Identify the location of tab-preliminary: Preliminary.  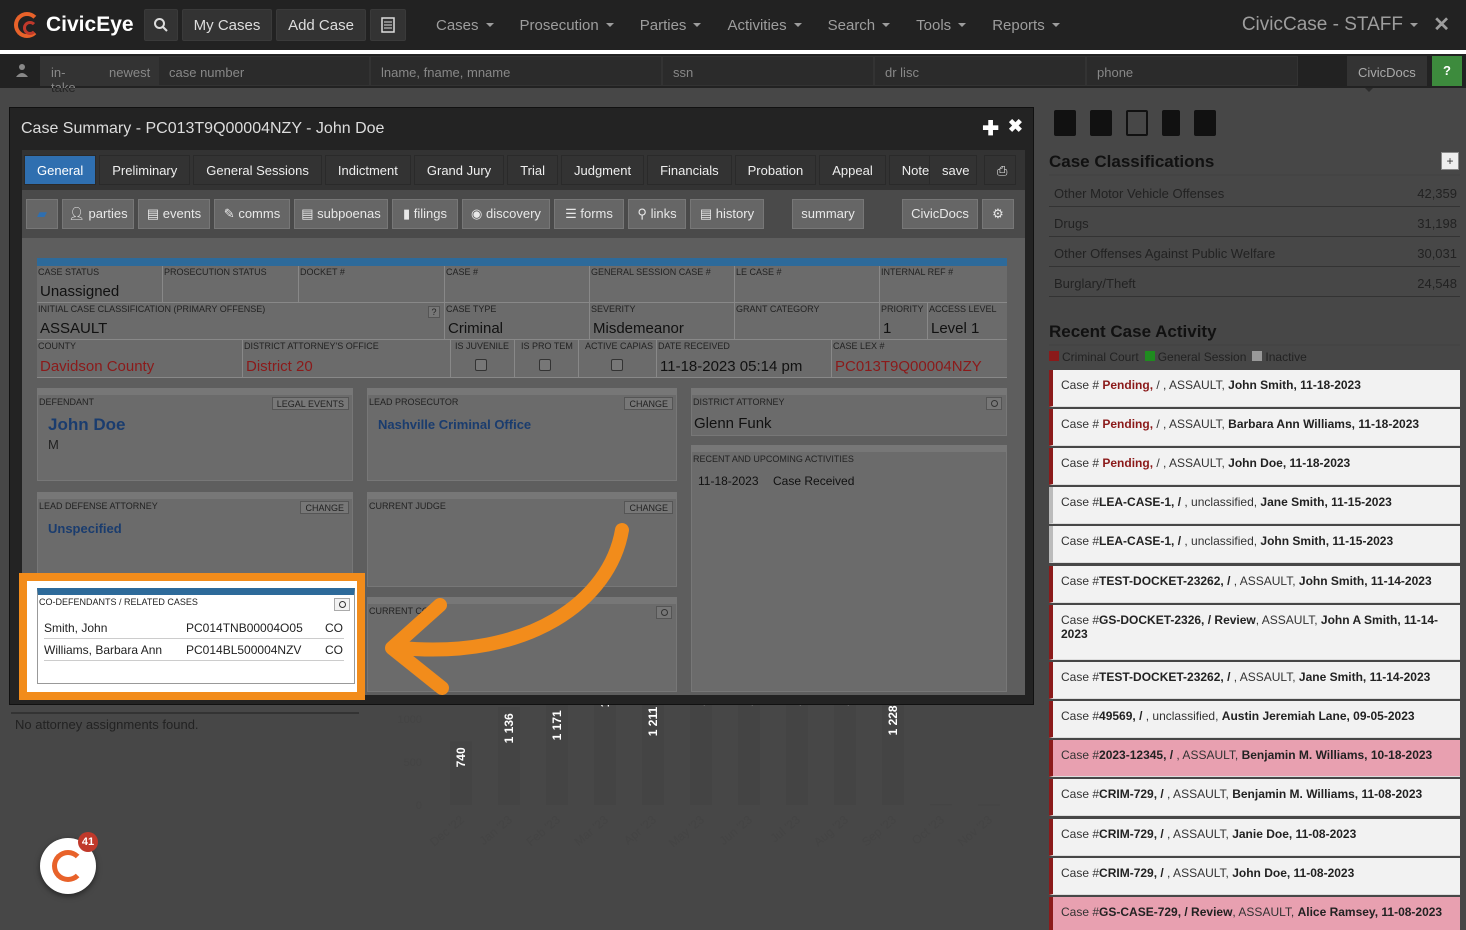
(145, 170).